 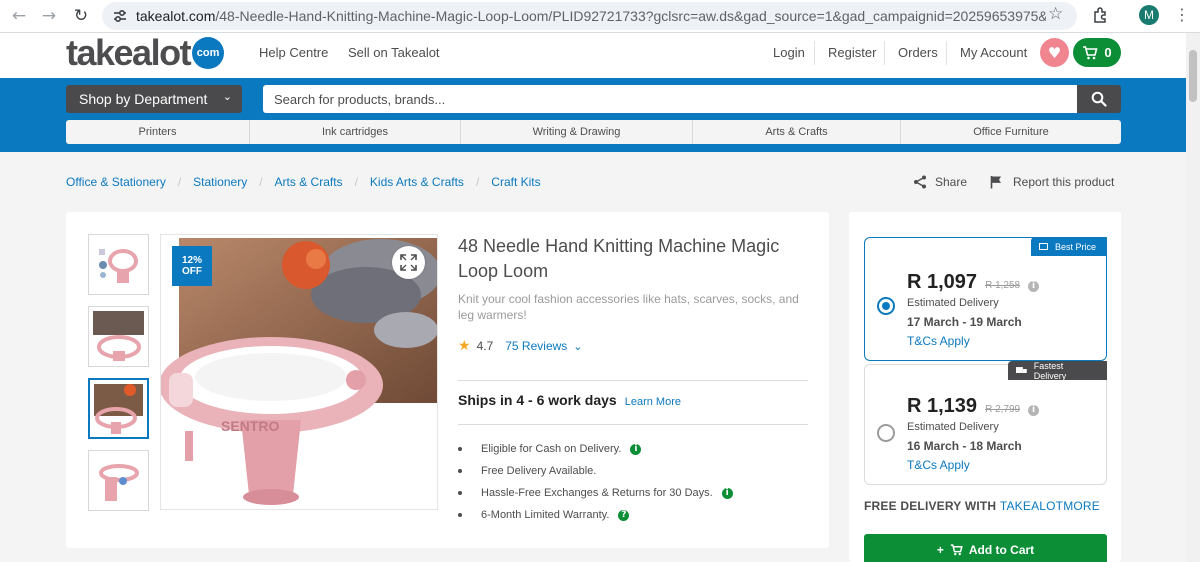 I want to click on page-scrollbar, so click(x=1193, y=297).